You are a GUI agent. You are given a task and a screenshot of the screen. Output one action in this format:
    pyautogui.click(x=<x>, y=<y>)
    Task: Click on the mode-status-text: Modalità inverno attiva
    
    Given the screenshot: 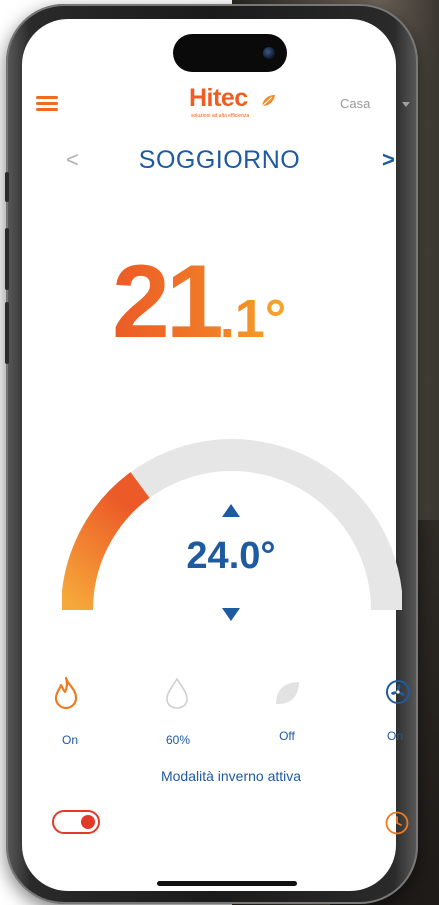 What is the action you would take?
    pyautogui.click(x=231, y=776)
    